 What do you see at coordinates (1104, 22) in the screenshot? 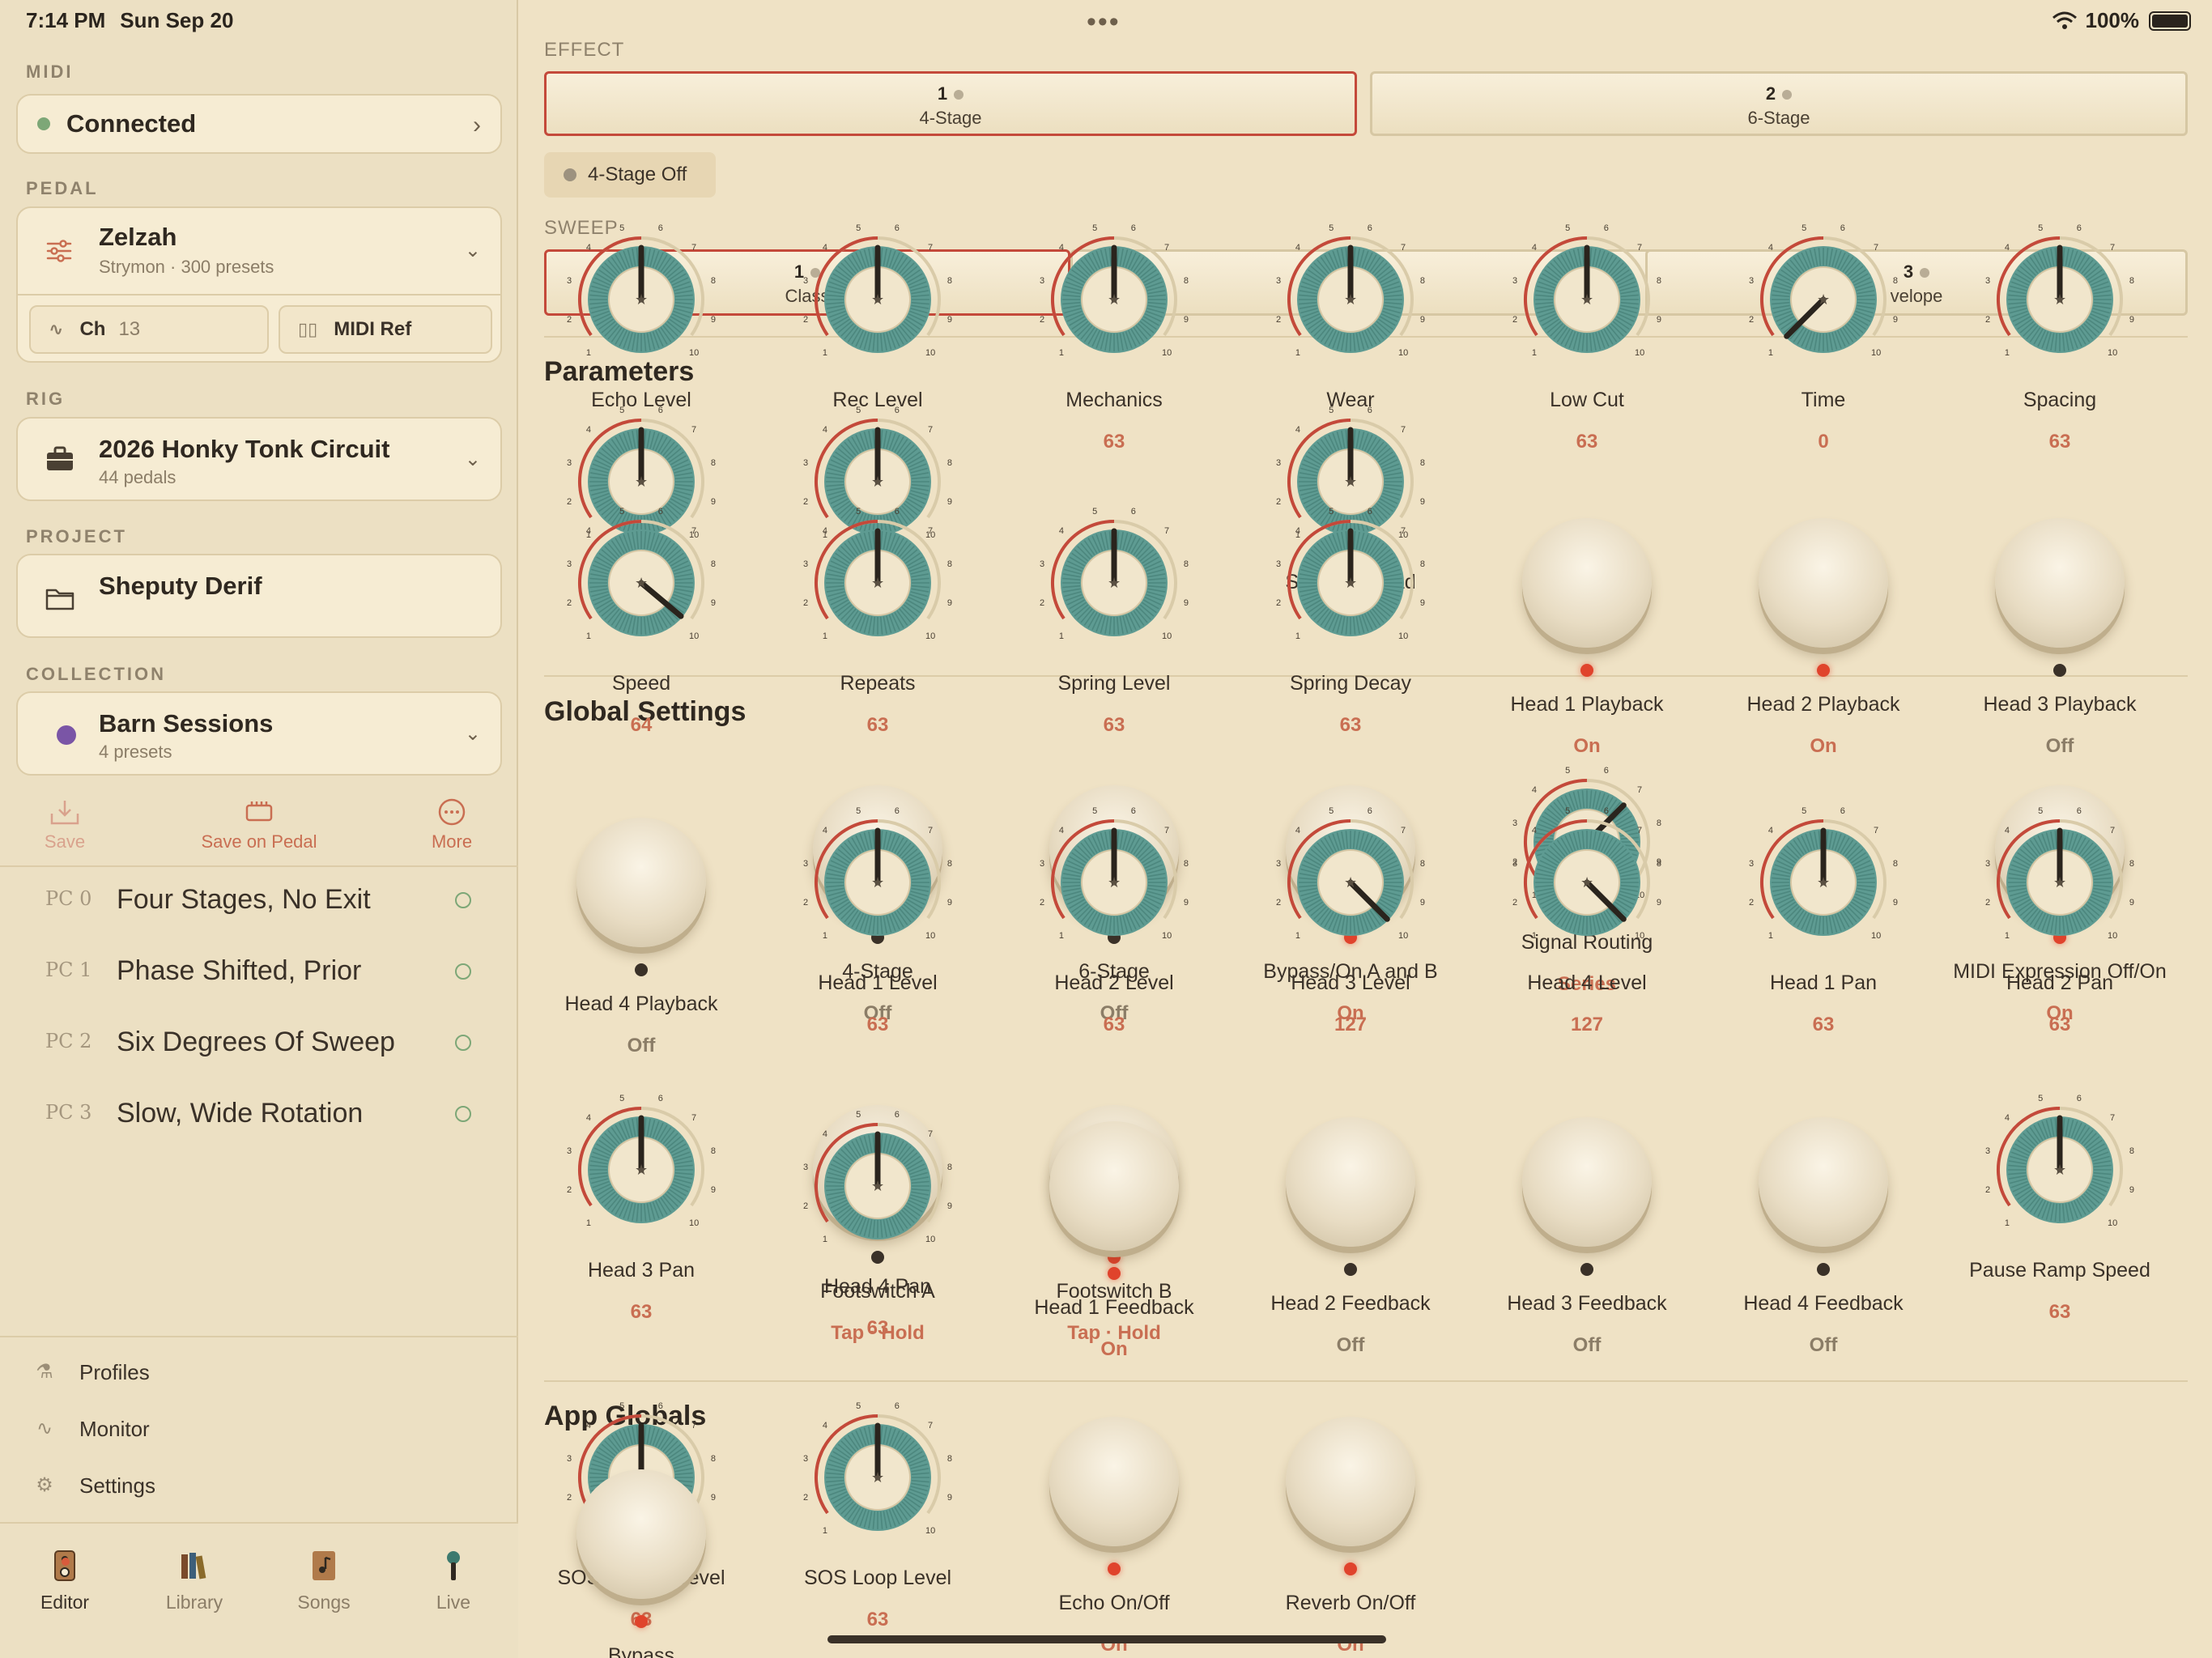
I see `multitask-dots-icon: •••` at bounding box center [1104, 22].